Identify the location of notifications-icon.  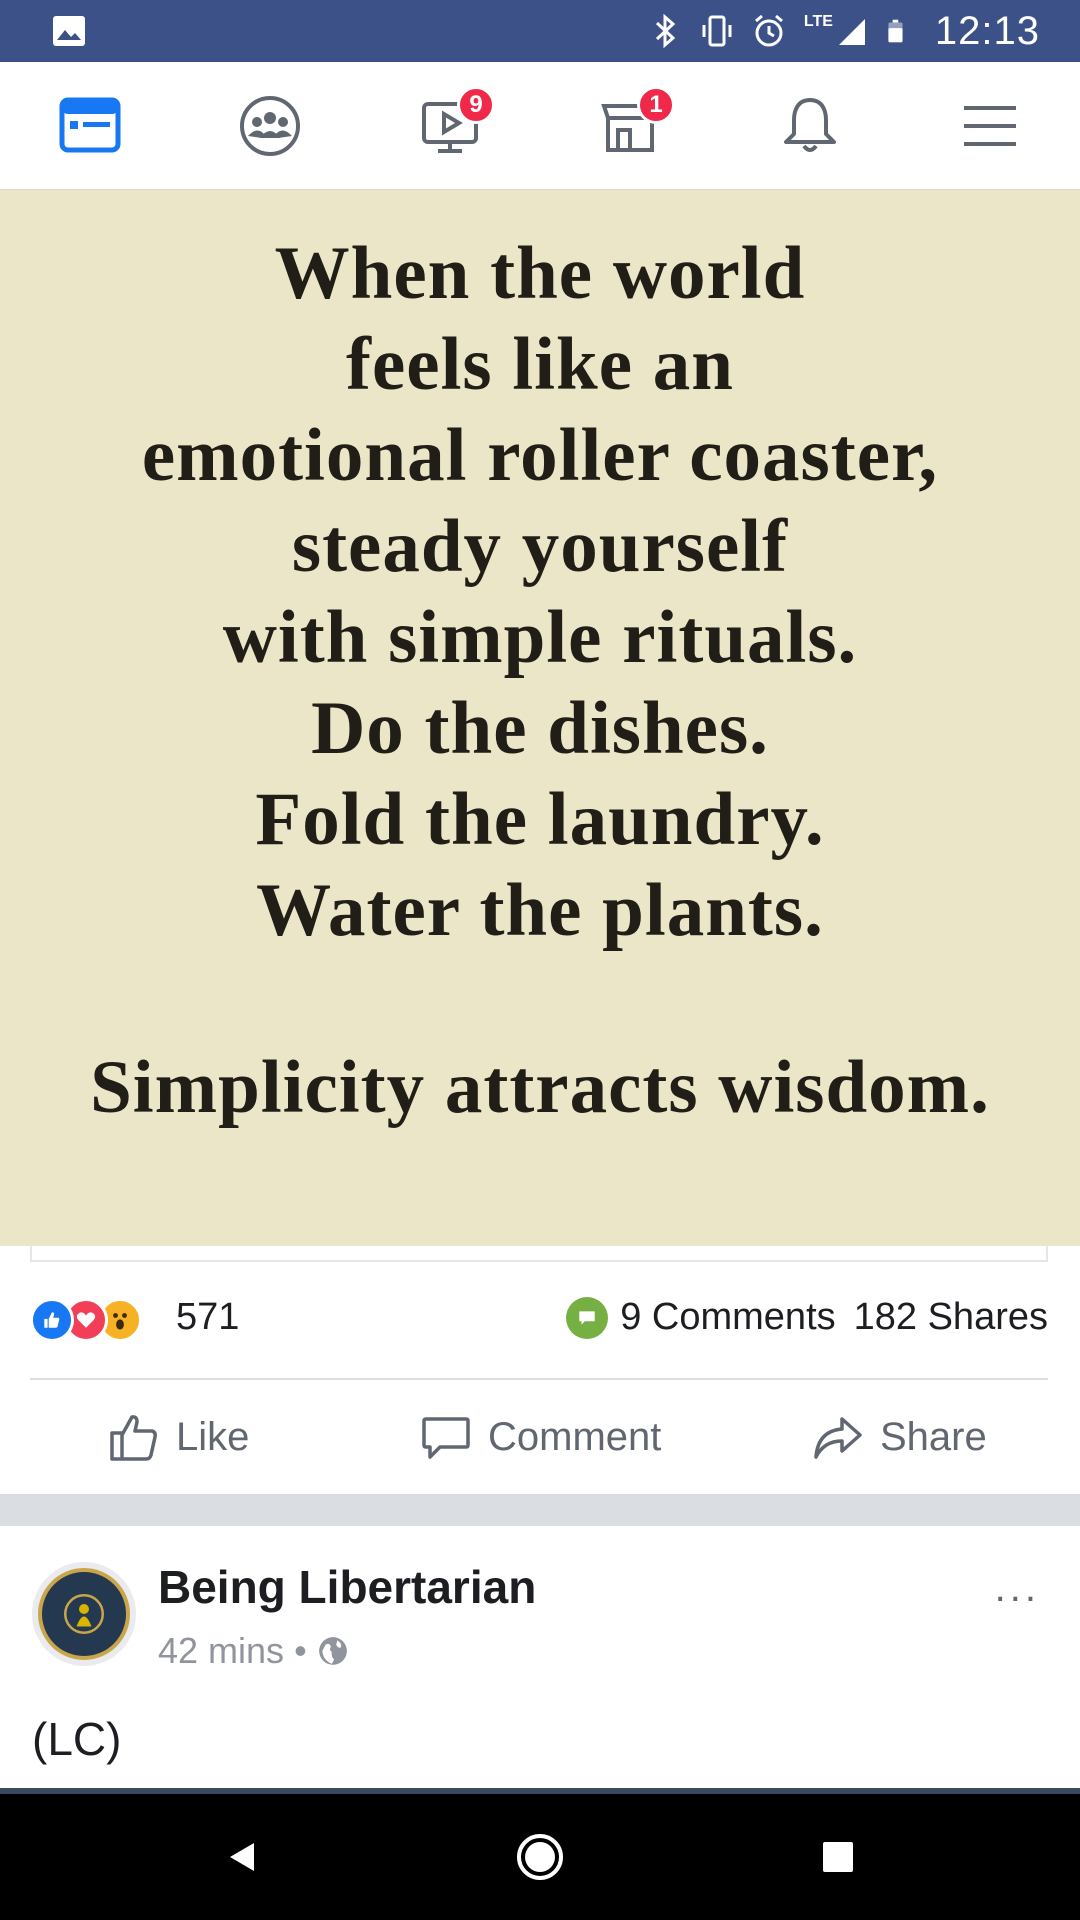
(810, 124).